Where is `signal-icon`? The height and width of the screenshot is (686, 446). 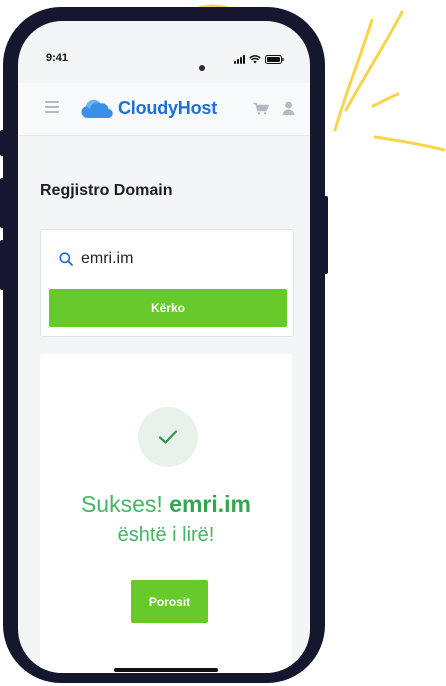 signal-icon is located at coordinates (239, 59).